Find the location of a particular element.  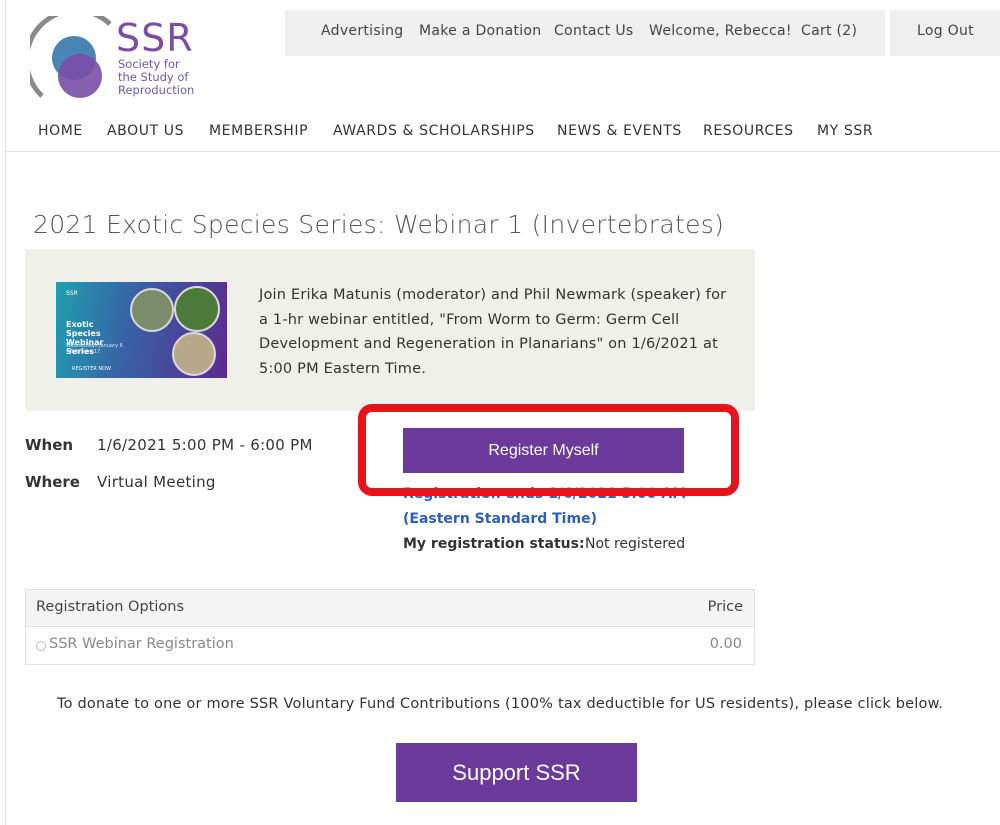

registration-option-price: 0.00 is located at coordinates (725, 644).